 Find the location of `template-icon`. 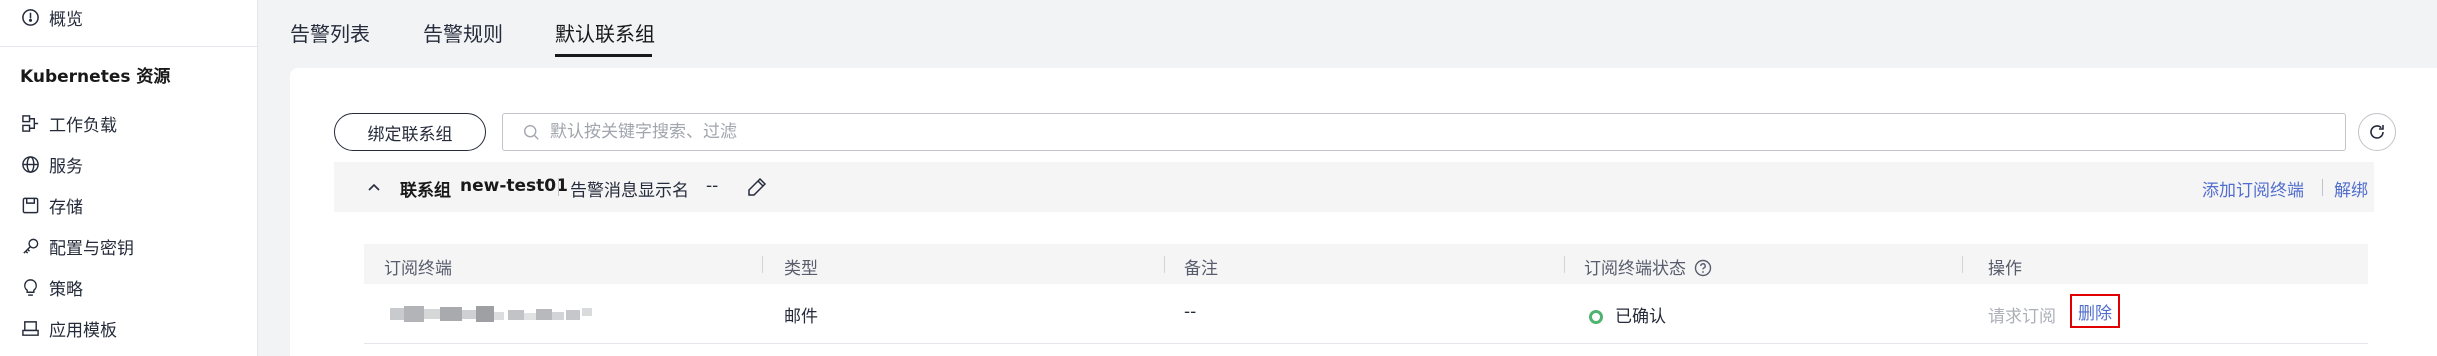

template-icon is located at coordinates (30, 328).